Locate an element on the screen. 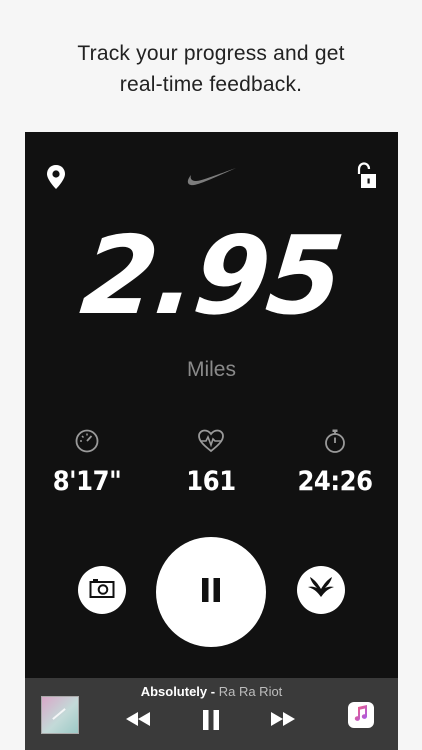 The image size is (422, 750). music-app-button is located at coordinates (361, 715).